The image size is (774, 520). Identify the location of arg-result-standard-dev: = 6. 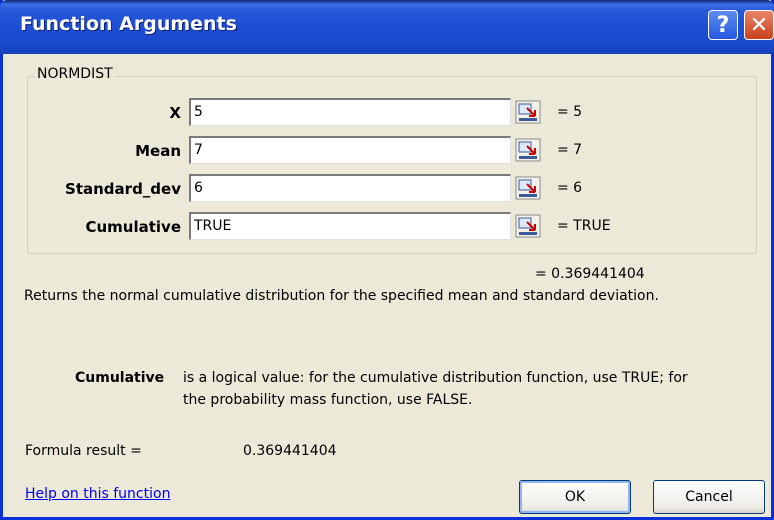
(570, 188).